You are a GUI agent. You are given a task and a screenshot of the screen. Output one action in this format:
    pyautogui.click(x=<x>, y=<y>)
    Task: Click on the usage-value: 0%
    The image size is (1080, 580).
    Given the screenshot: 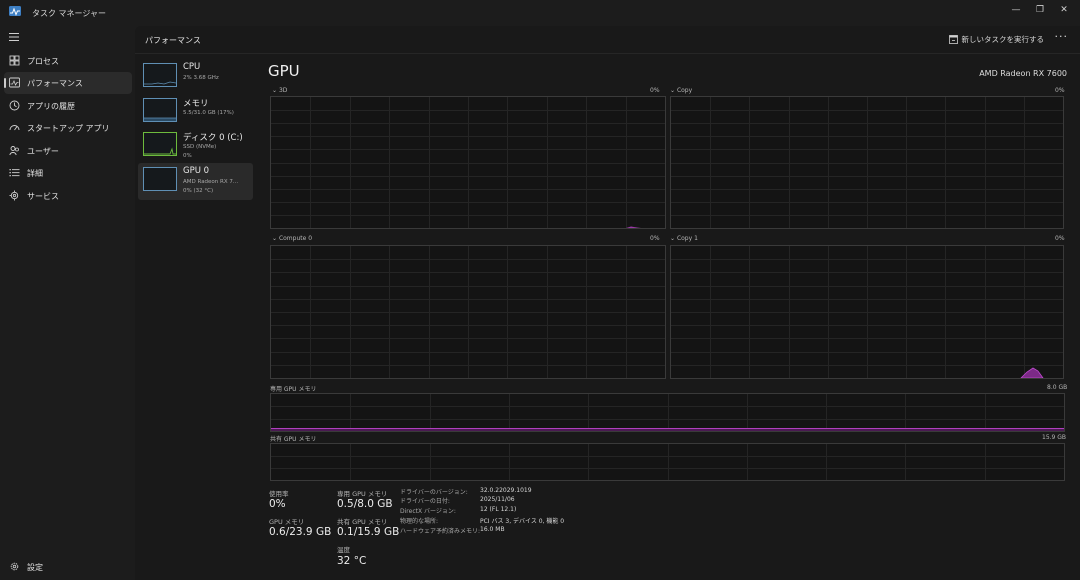 What is the action you would take?
    pyautogui.click(x=277, y=504)
    